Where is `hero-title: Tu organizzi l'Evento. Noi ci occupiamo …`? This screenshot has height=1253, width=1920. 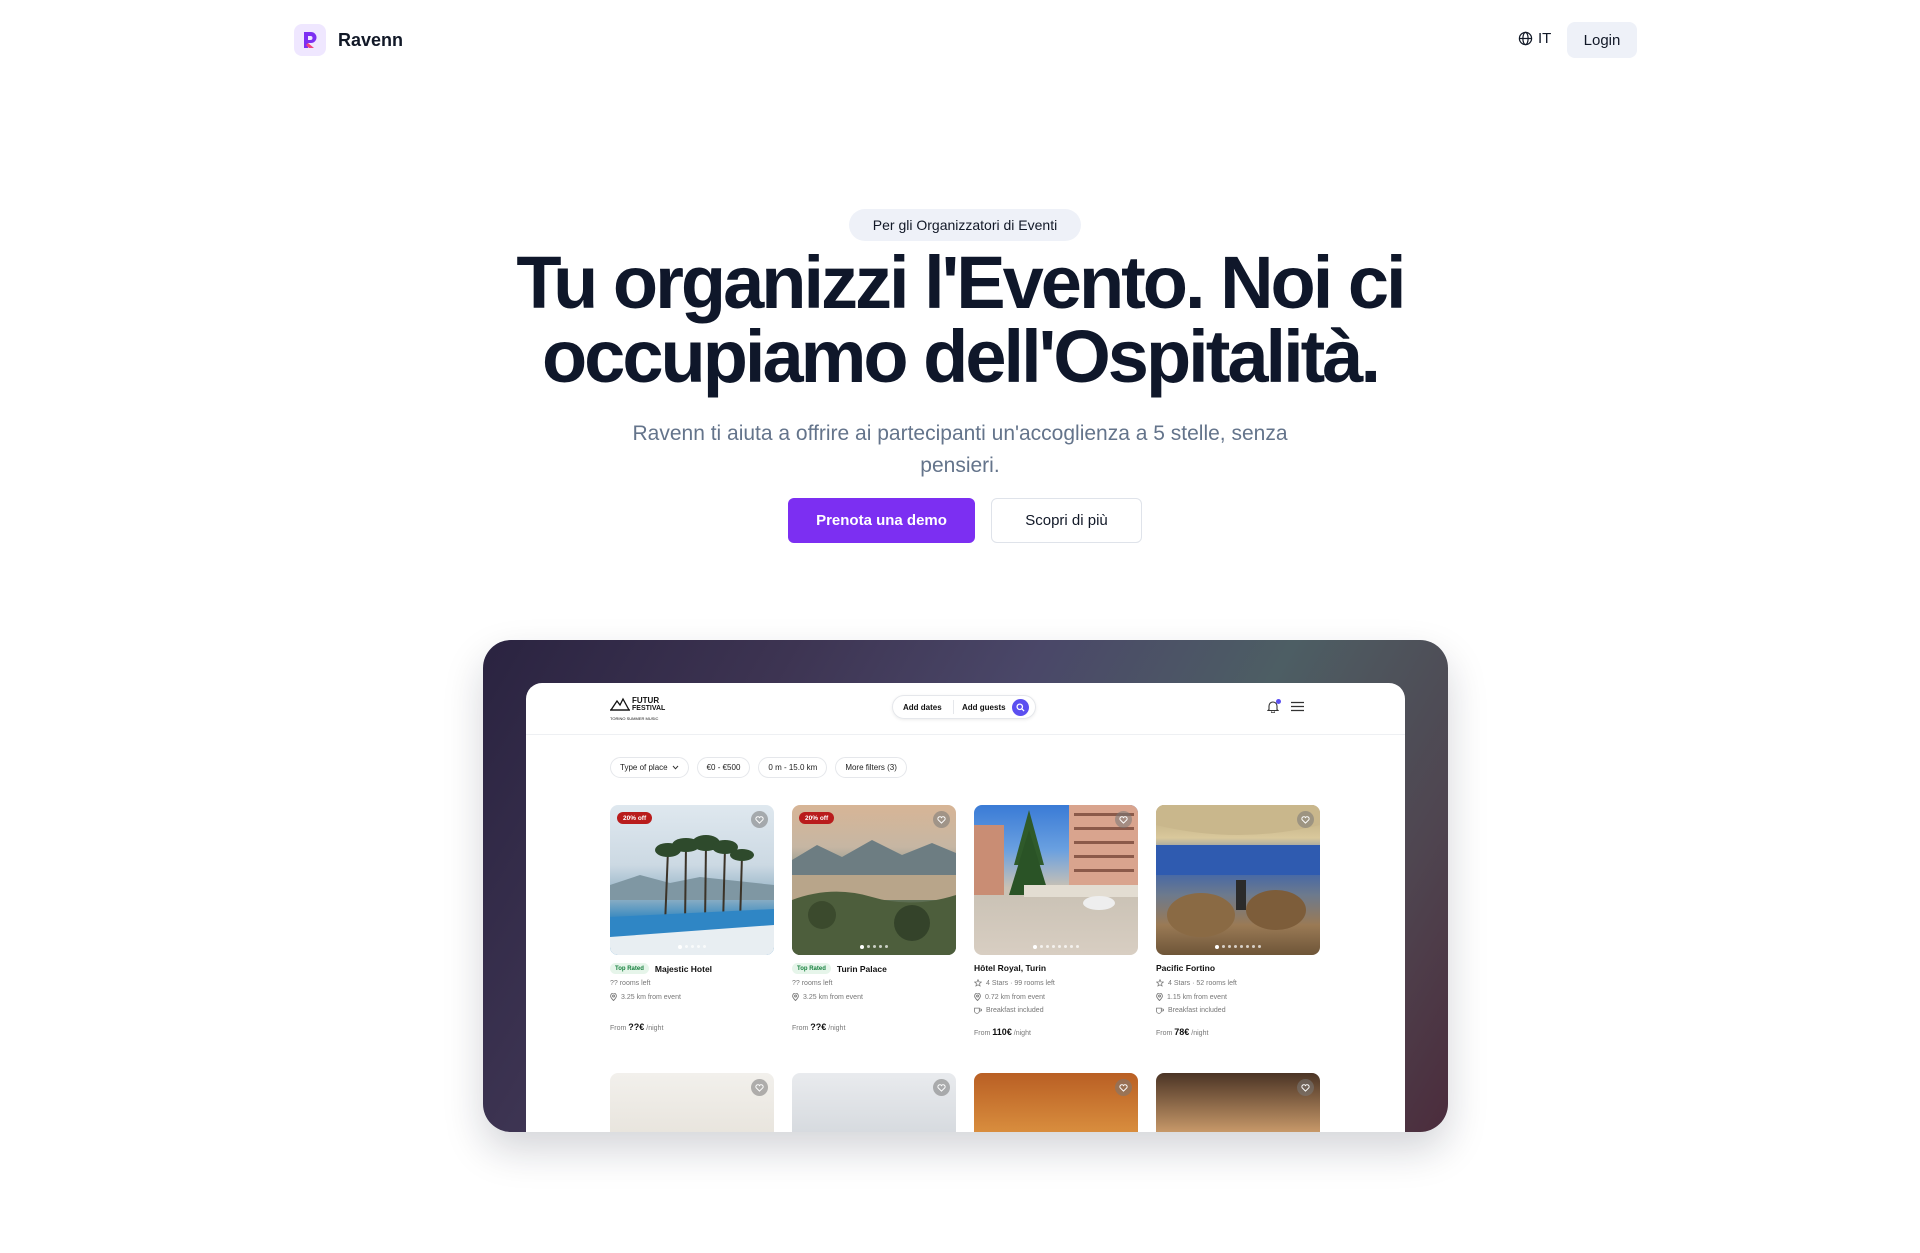 hero-title: Tu organizzi l'Evento. Noi ci occupiamo … is located at coordinates (961, 319).